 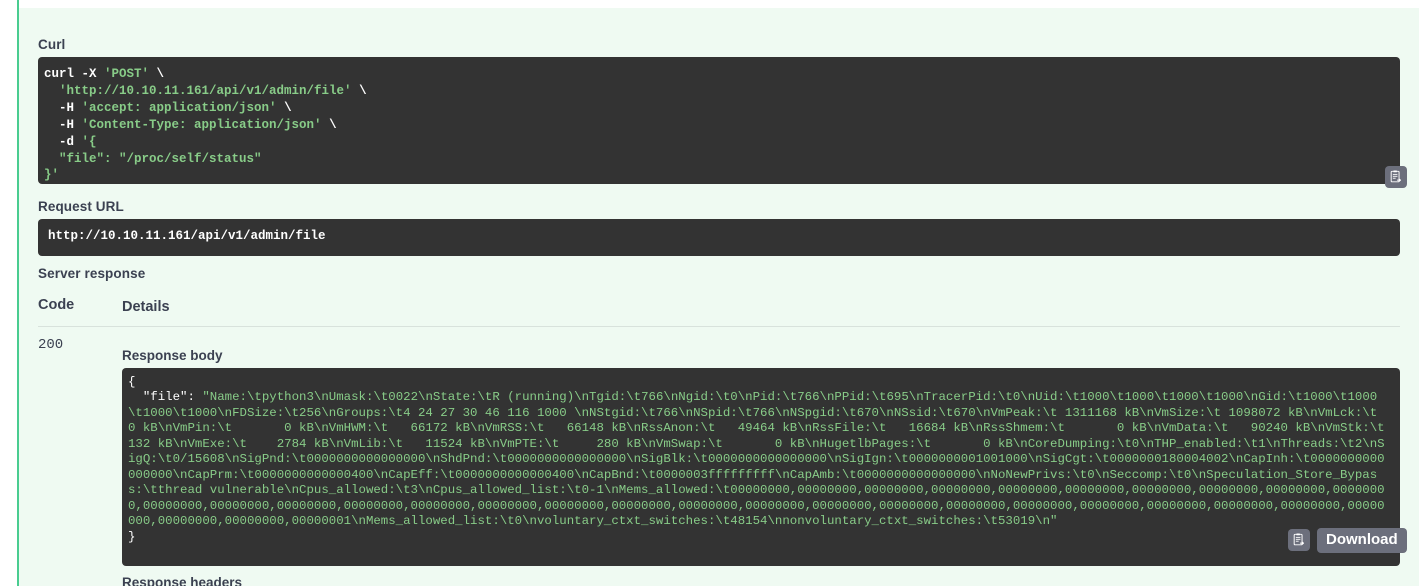 I want to click on copy-response-button, so click(x=1299, y=540).